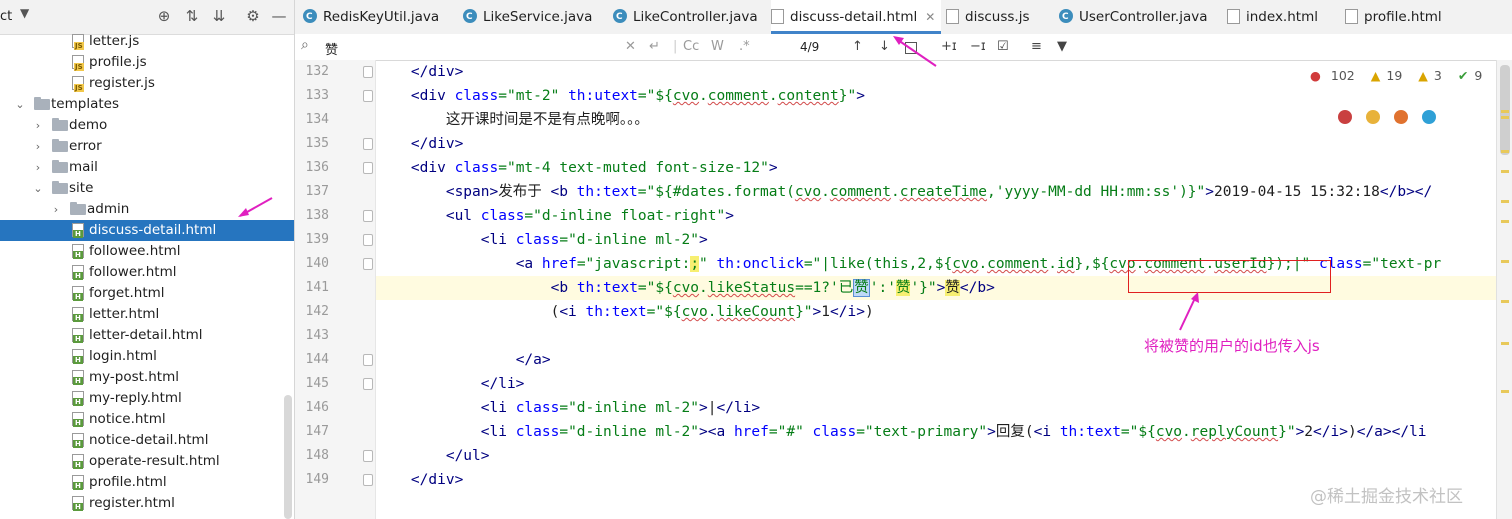 The width and height of the screenshot is (1512, 519). Describe the element at coordinates (123, 356) in the screenshot. I see `tree-item-label: login.html` at that location.